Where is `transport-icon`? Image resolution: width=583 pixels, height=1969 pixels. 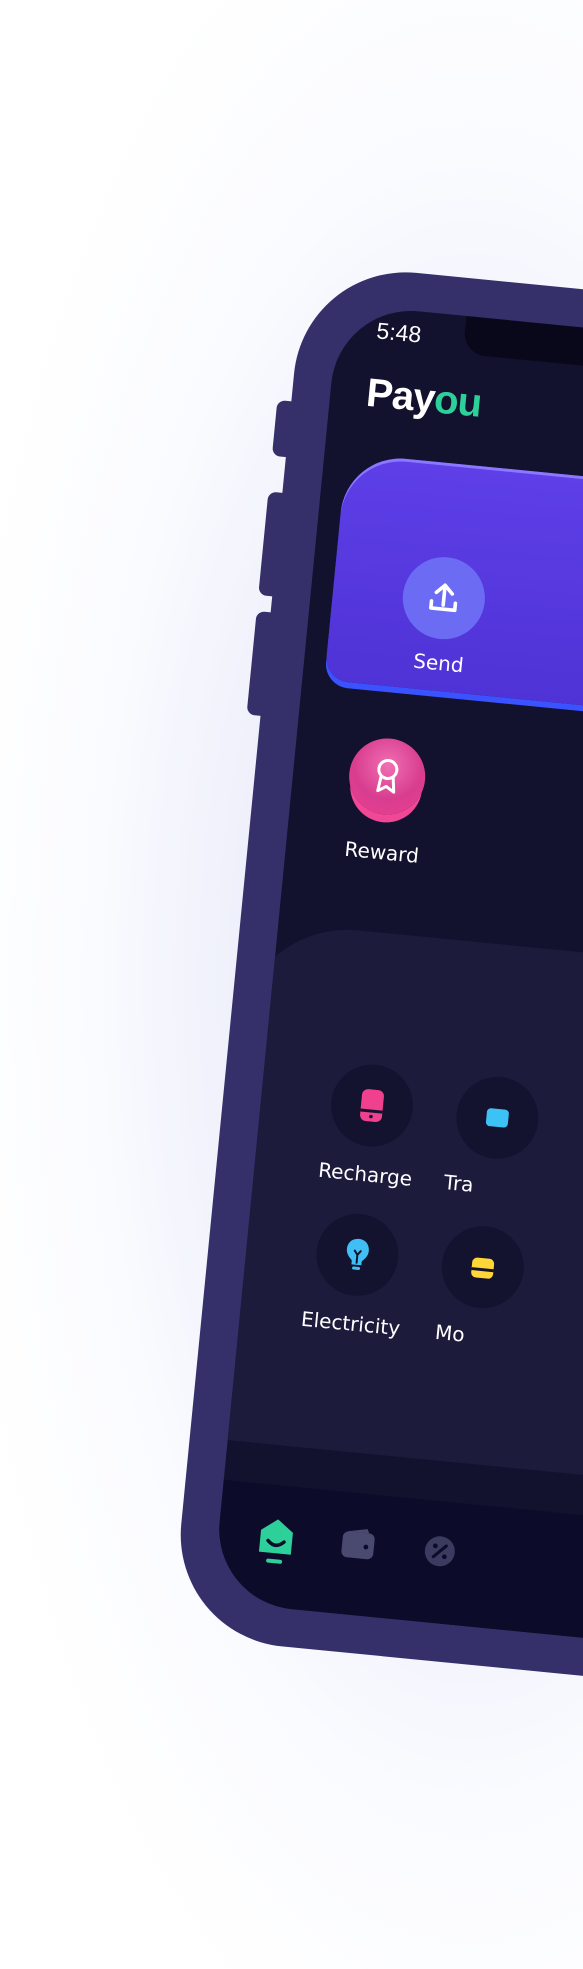 transport-icon is located at coordinates (497, 1118).